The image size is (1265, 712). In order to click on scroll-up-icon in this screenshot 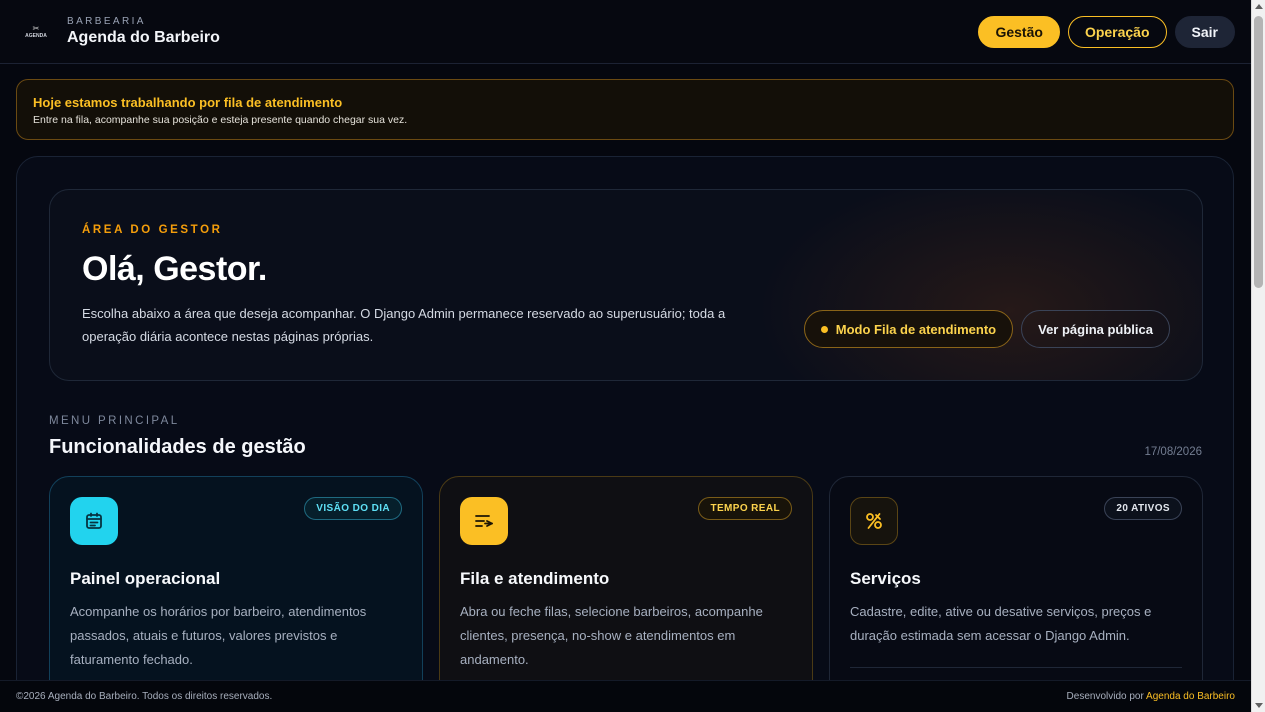, I will do `click(1259, 6)`.